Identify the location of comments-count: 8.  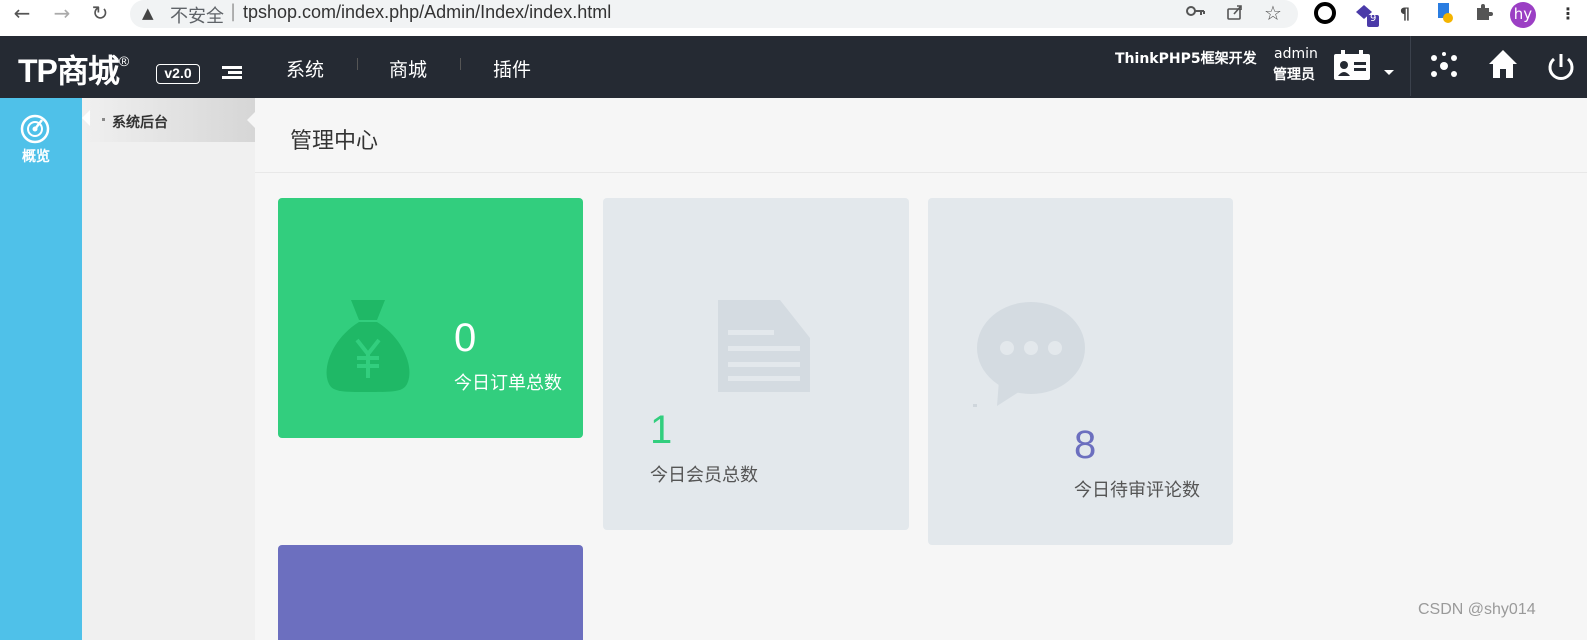
(1085, 445).